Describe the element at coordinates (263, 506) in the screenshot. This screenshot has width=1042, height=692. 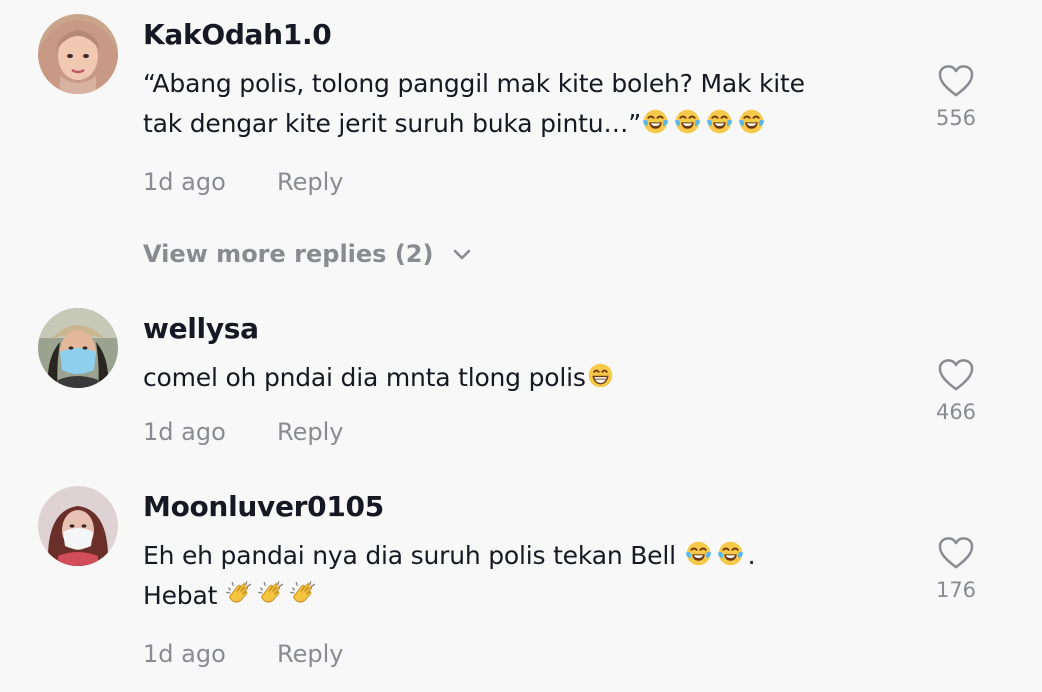
I see `comment-username: Moonluver0105` at that location.